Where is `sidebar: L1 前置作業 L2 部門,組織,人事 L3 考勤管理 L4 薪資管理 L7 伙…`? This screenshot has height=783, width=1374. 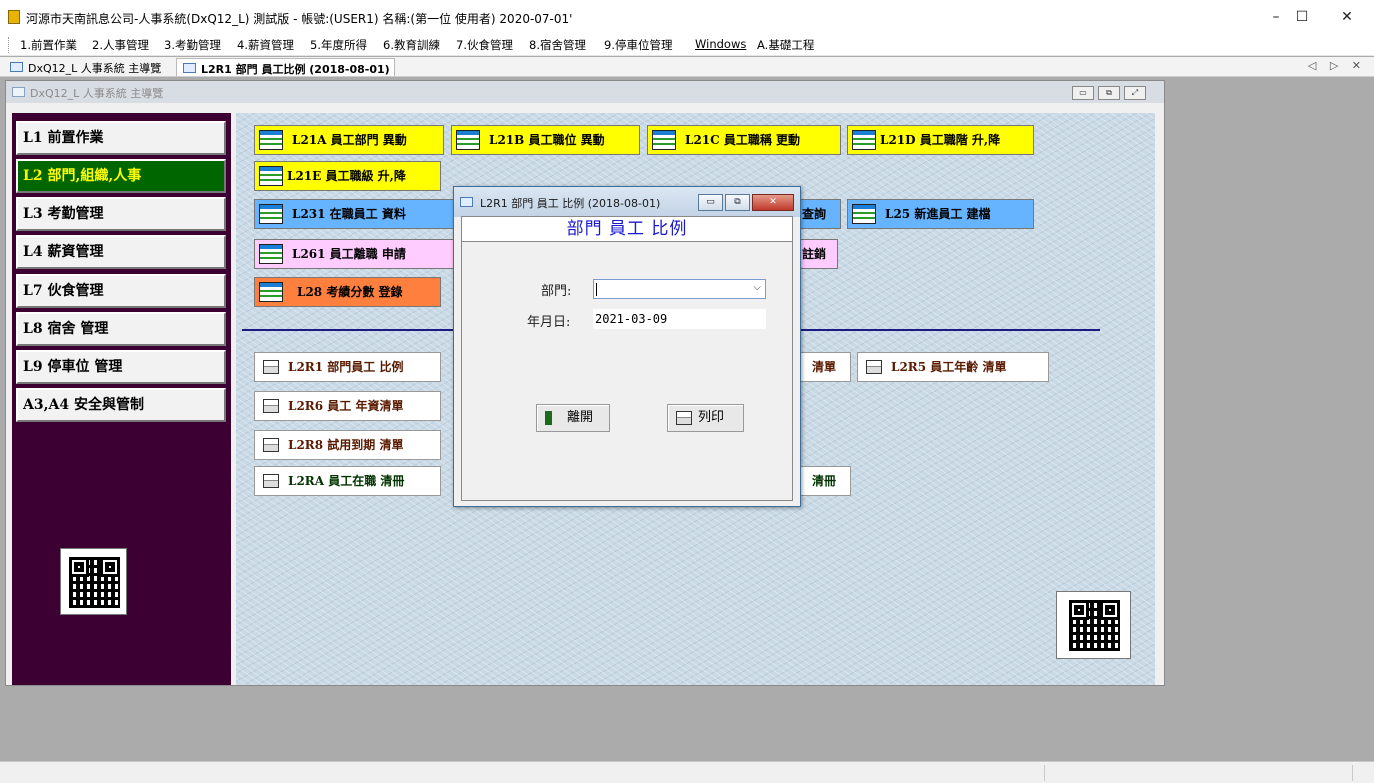
sidebar: L1 前置作業 L2 部門,組織,人事 L3 考勤管理 L4 薪資管理 L7 伙… is located at coordinates (121, 399).